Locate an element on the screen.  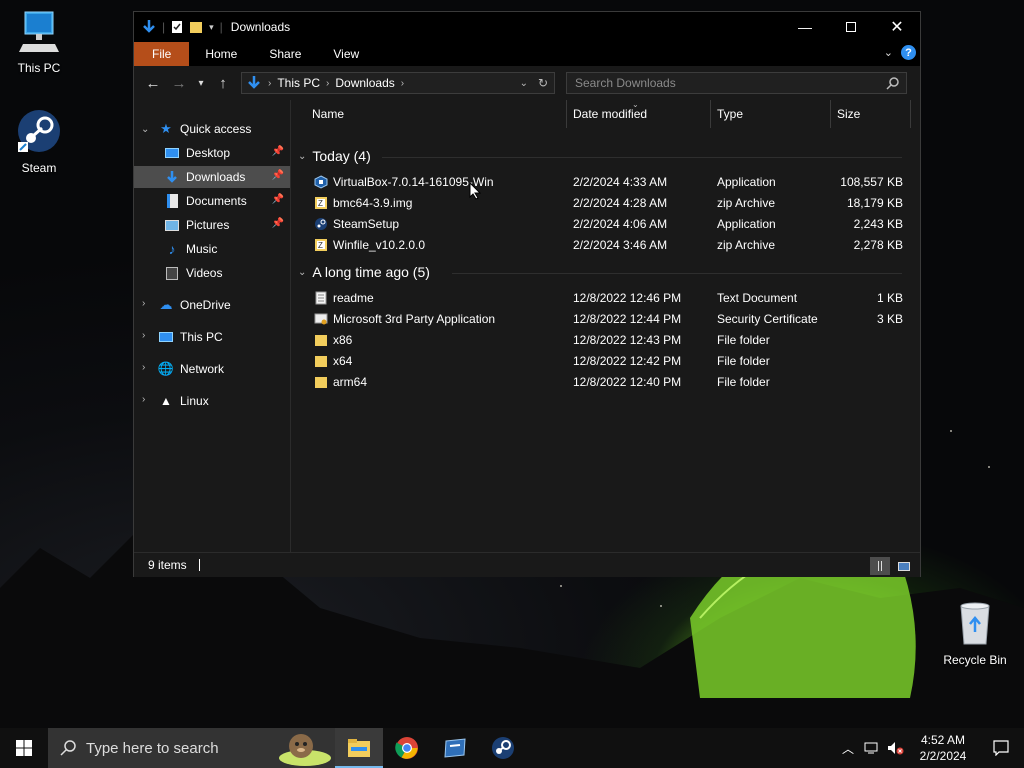
address-bar: › This PC › Downloads › ⌄ ↻ is located at coordinates (398, 83).